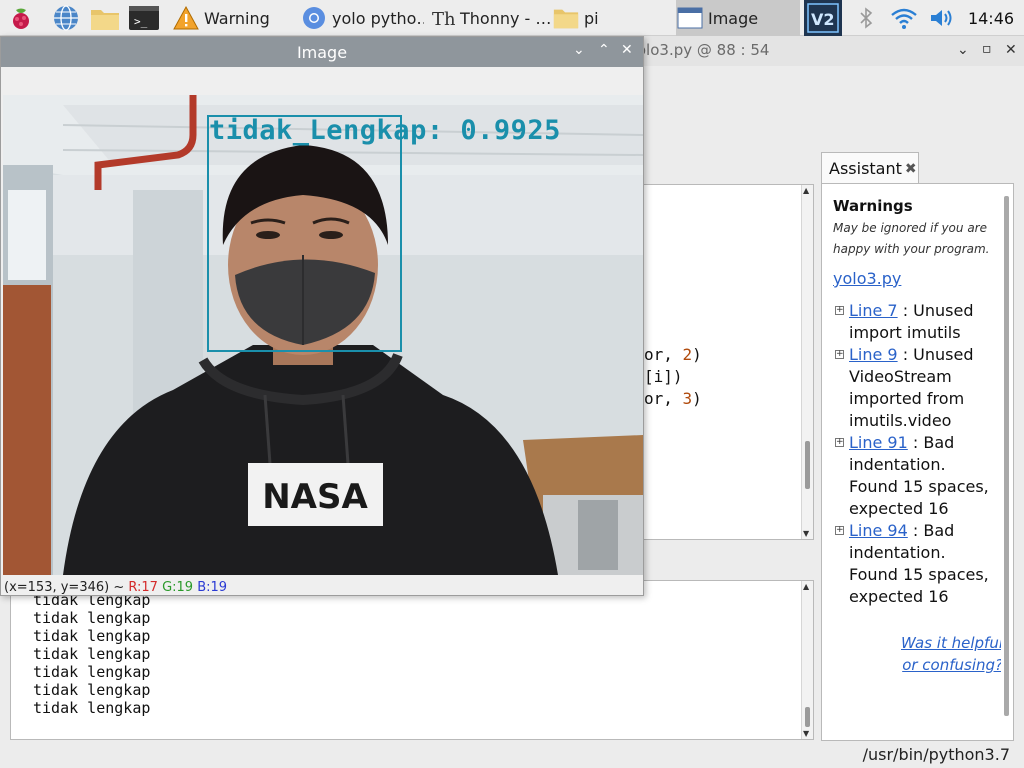 This screenshot has height=768, width=1024. I want to click on maximize-icon: ⌃, so click(604, 50).